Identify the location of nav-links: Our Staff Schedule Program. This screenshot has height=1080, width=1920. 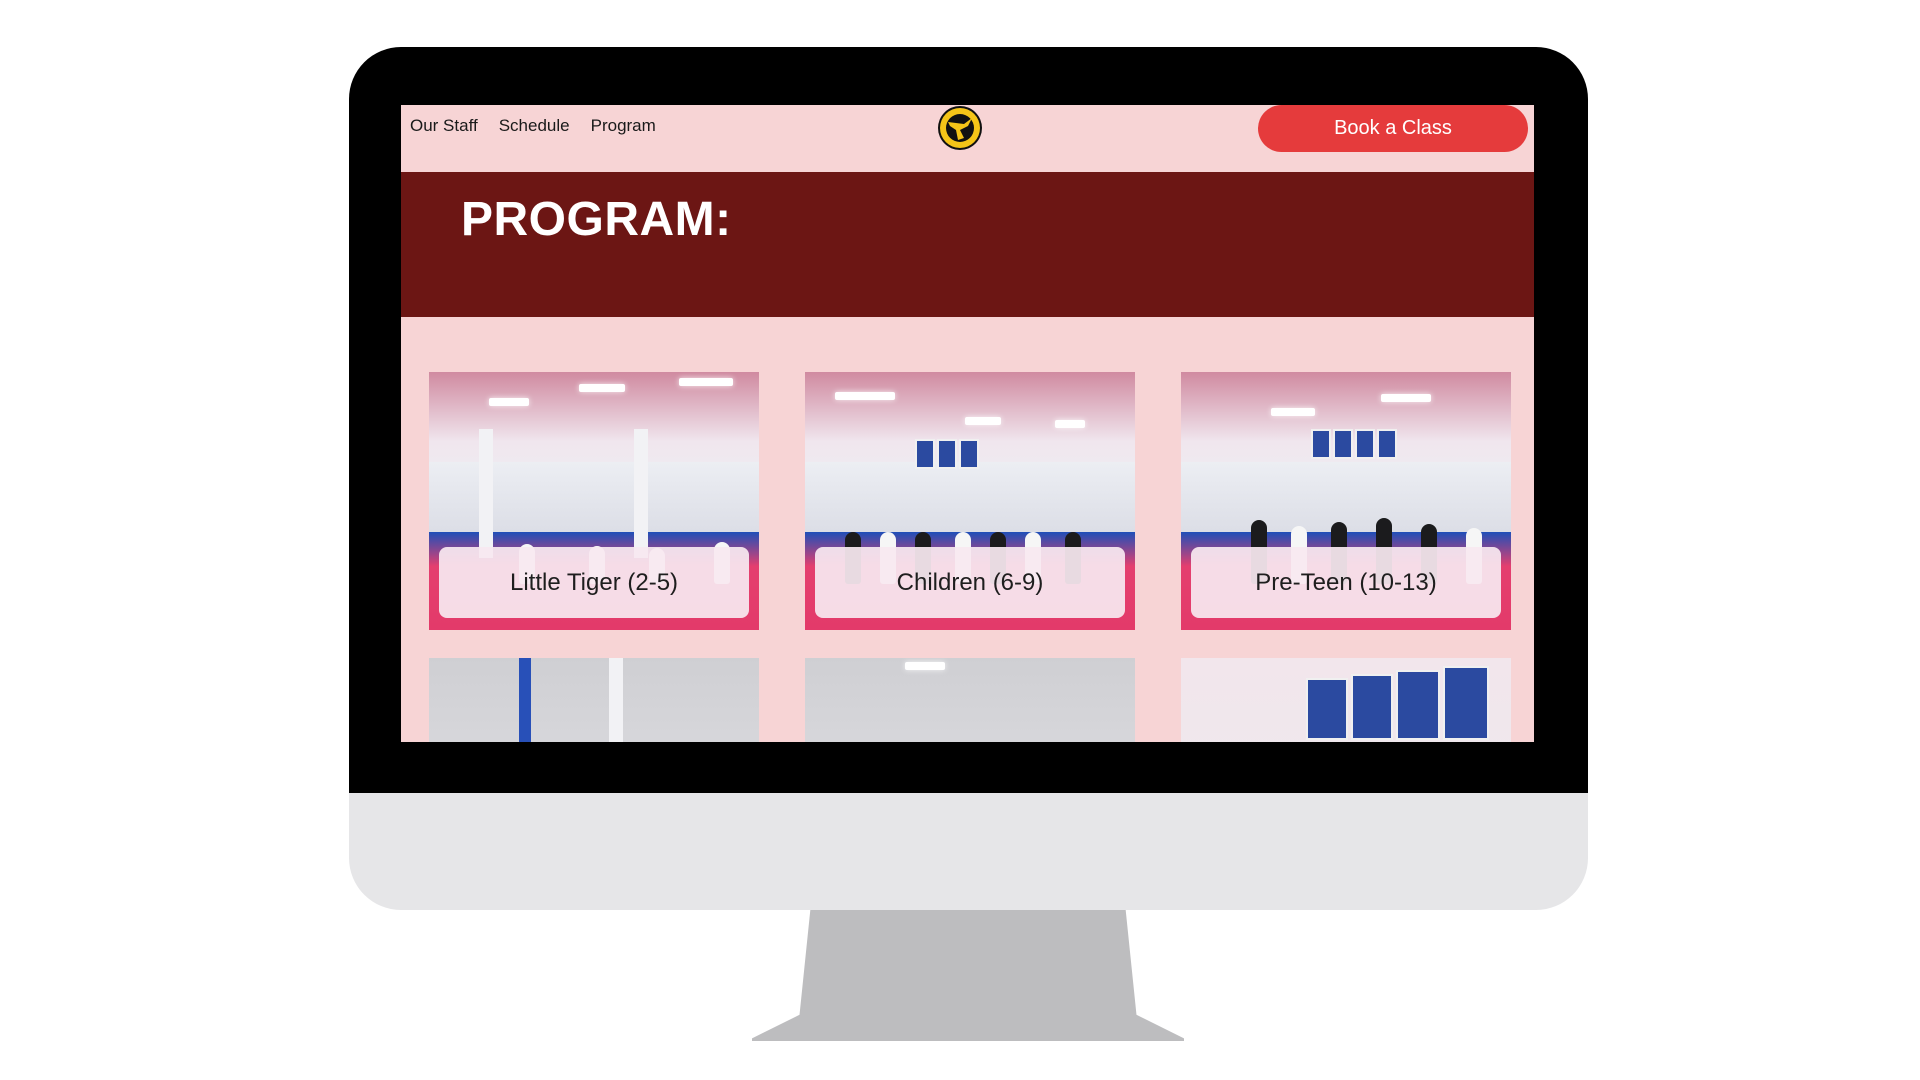
(543, 126).